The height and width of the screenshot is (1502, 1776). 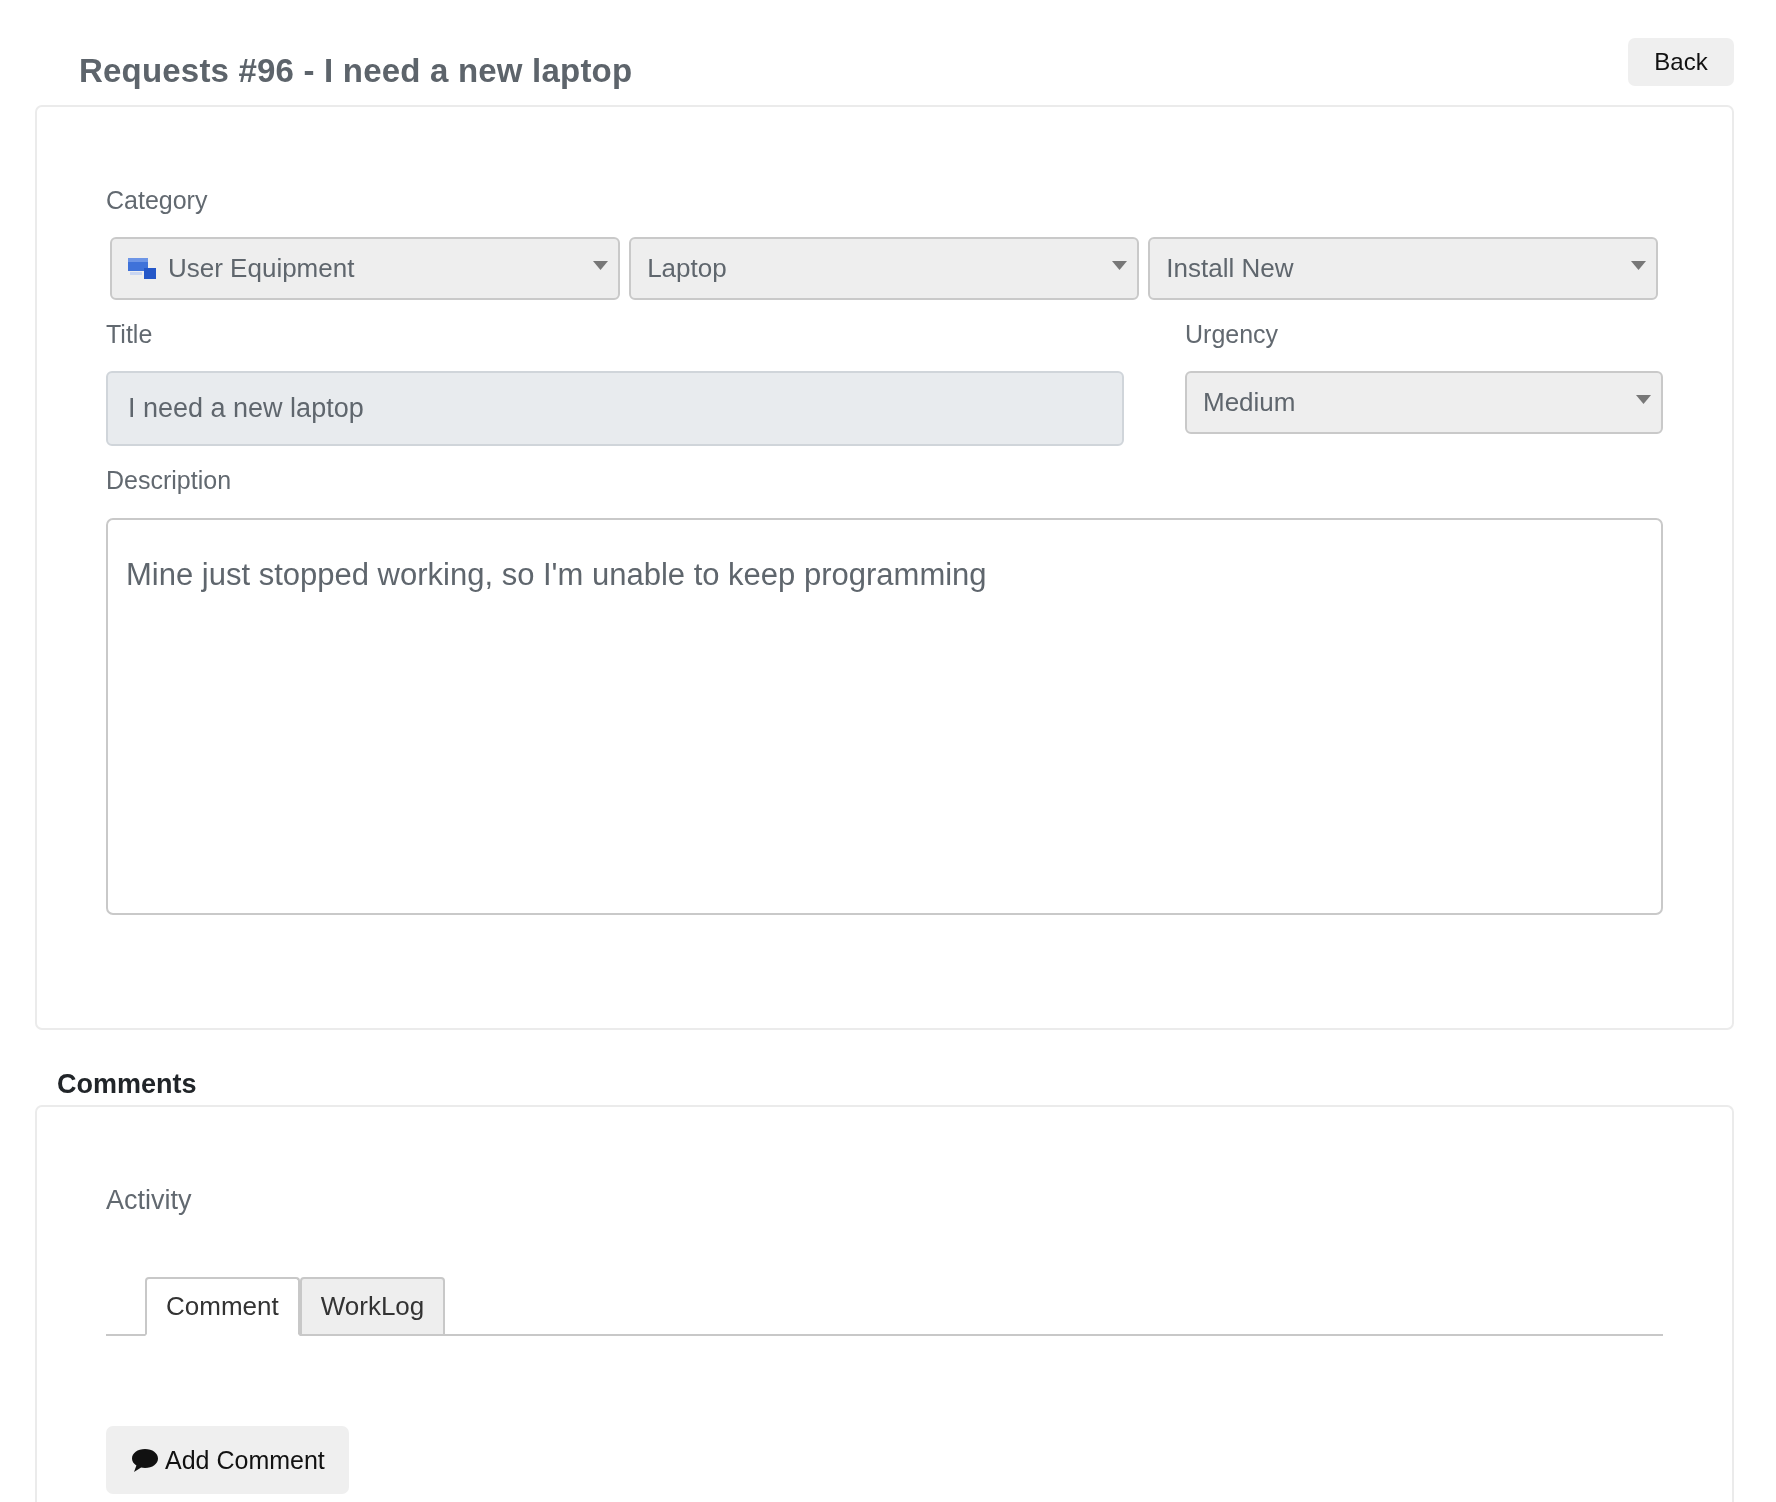 What do you see at coordinates (1403, 268) in the screenshot?
I see `category-select: Install New` at bounding box center [1403, 268].